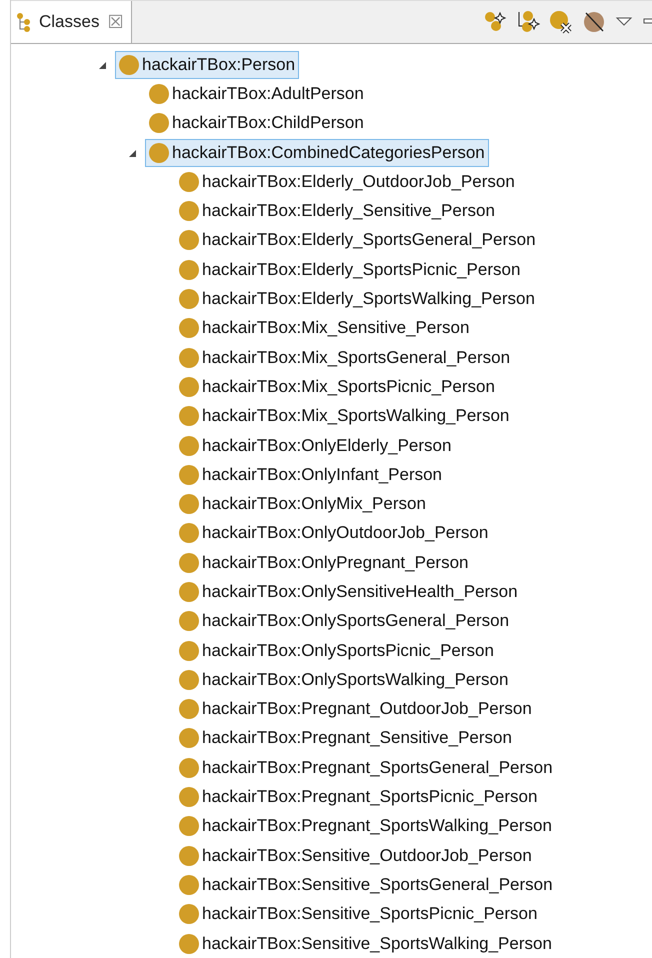 Image resolution: width=652 pixels, height=958 pixels. What do you see at coordinates (344, 416) in the screenshot?
I see `class-item: hackairTBox:Mix_SportsWalking_Person` at bounding box center [344, 416].